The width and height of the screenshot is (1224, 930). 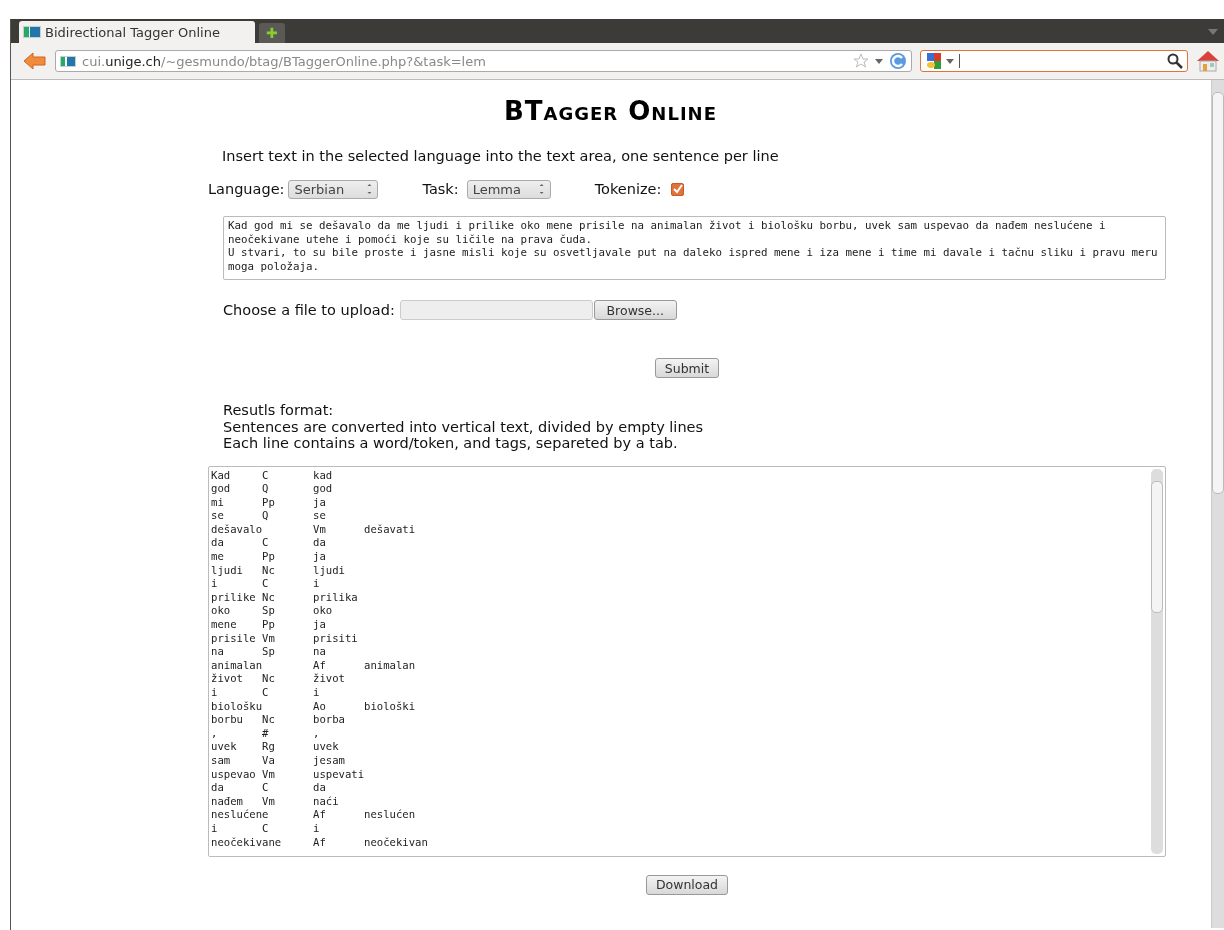 I want to click on download-button: Download, so click(x=687, y=884).